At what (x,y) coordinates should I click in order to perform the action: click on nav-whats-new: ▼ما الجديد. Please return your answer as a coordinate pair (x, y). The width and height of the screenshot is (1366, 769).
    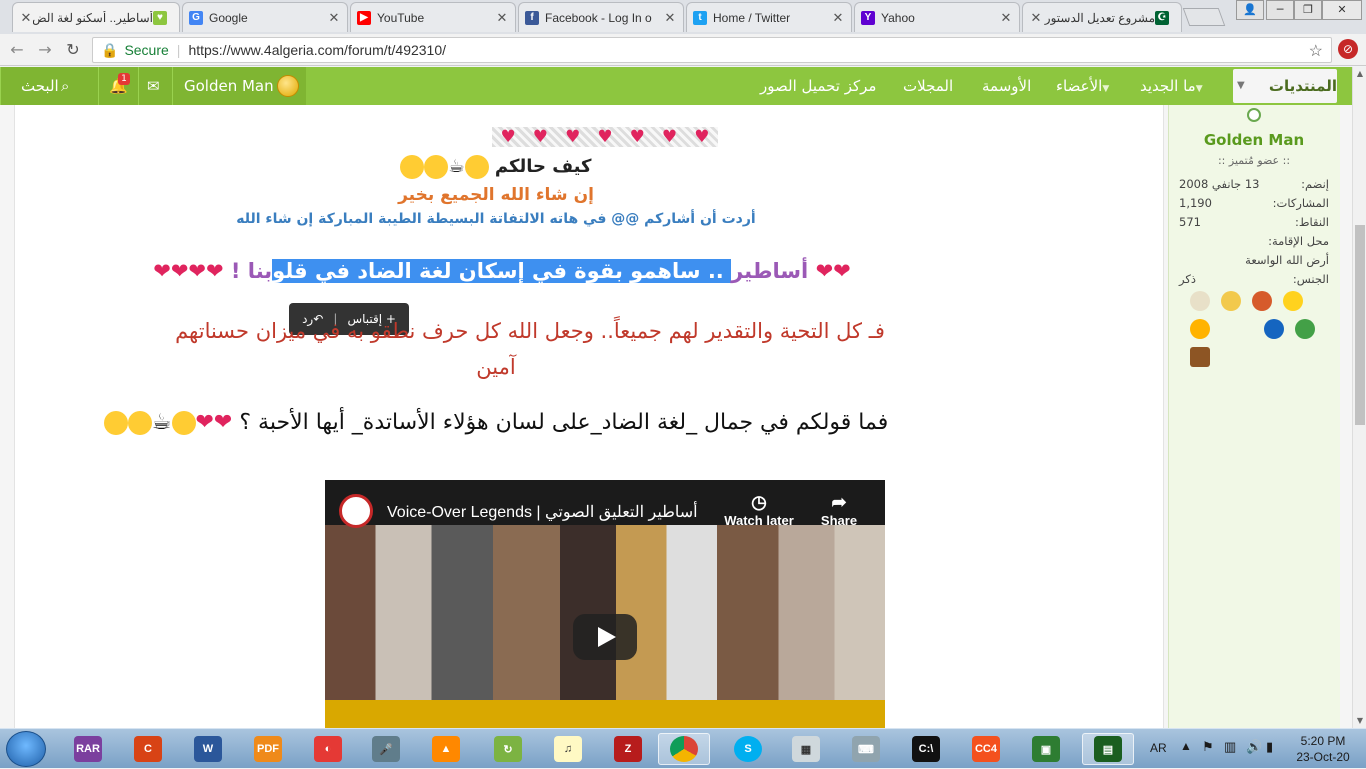
    Looking at the image, I should click on (1174, 86).